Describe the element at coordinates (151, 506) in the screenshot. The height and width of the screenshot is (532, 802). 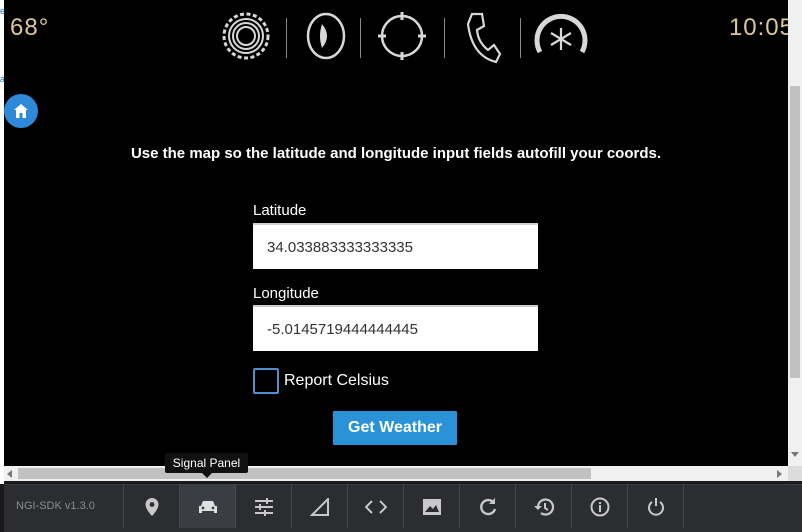
I see `location-pin-icon` at that location.